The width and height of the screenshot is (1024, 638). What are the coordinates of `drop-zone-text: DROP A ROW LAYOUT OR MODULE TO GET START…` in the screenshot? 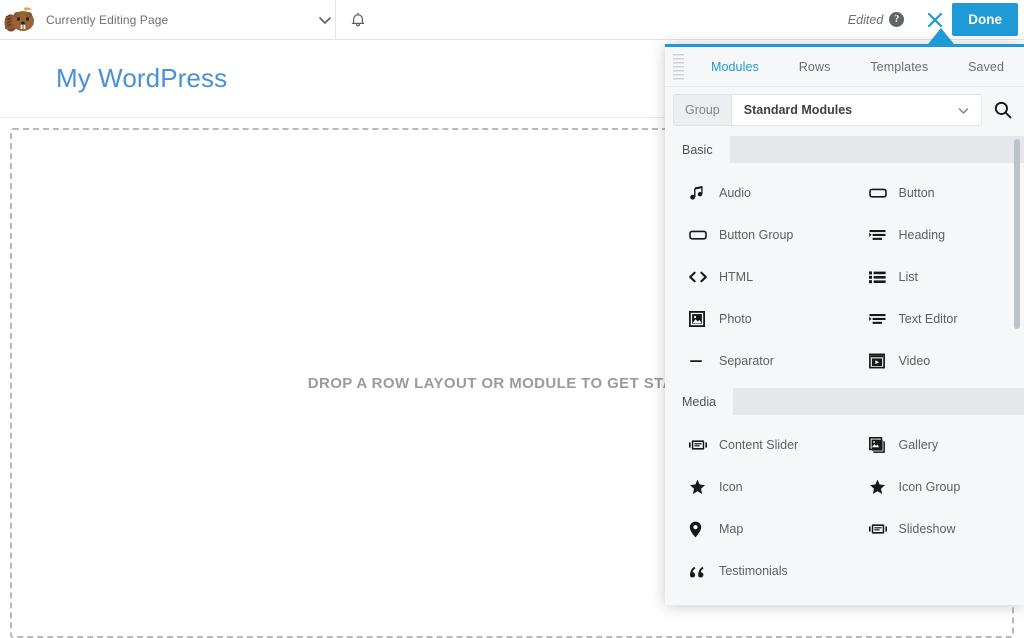 It's located at (512, 383).